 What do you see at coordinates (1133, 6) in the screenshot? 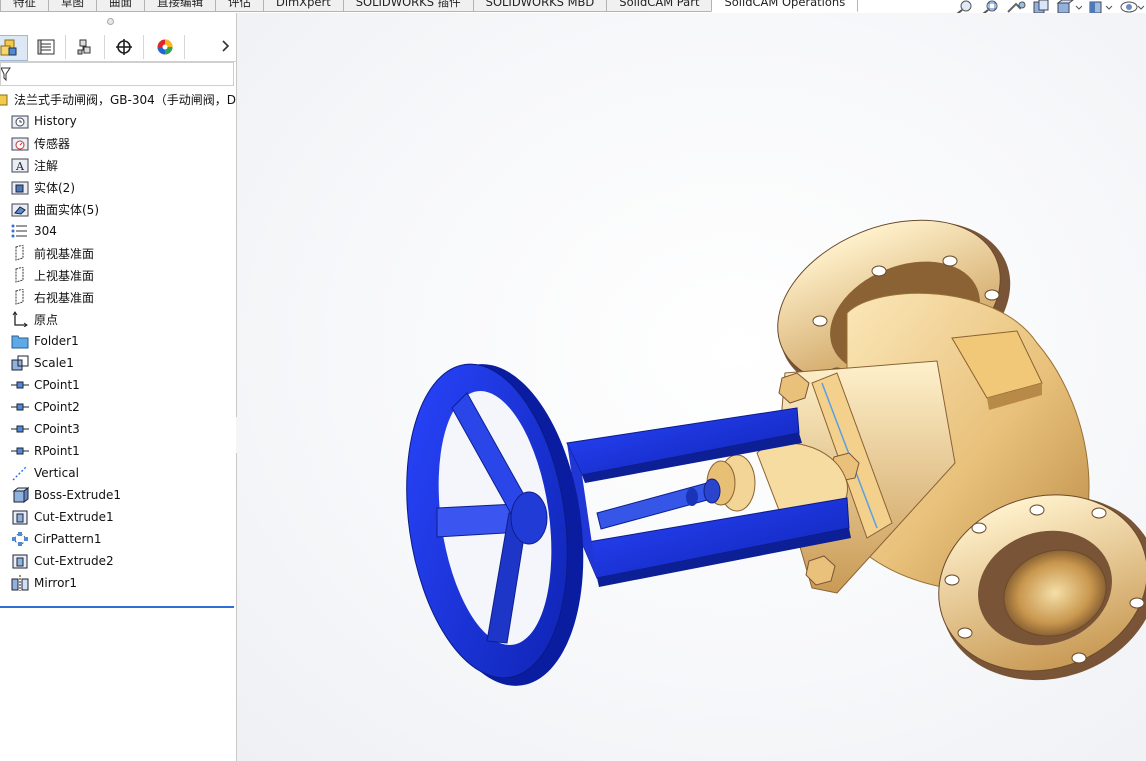
I see `hide-show-items-icon` at bounding box center [1133, 6].